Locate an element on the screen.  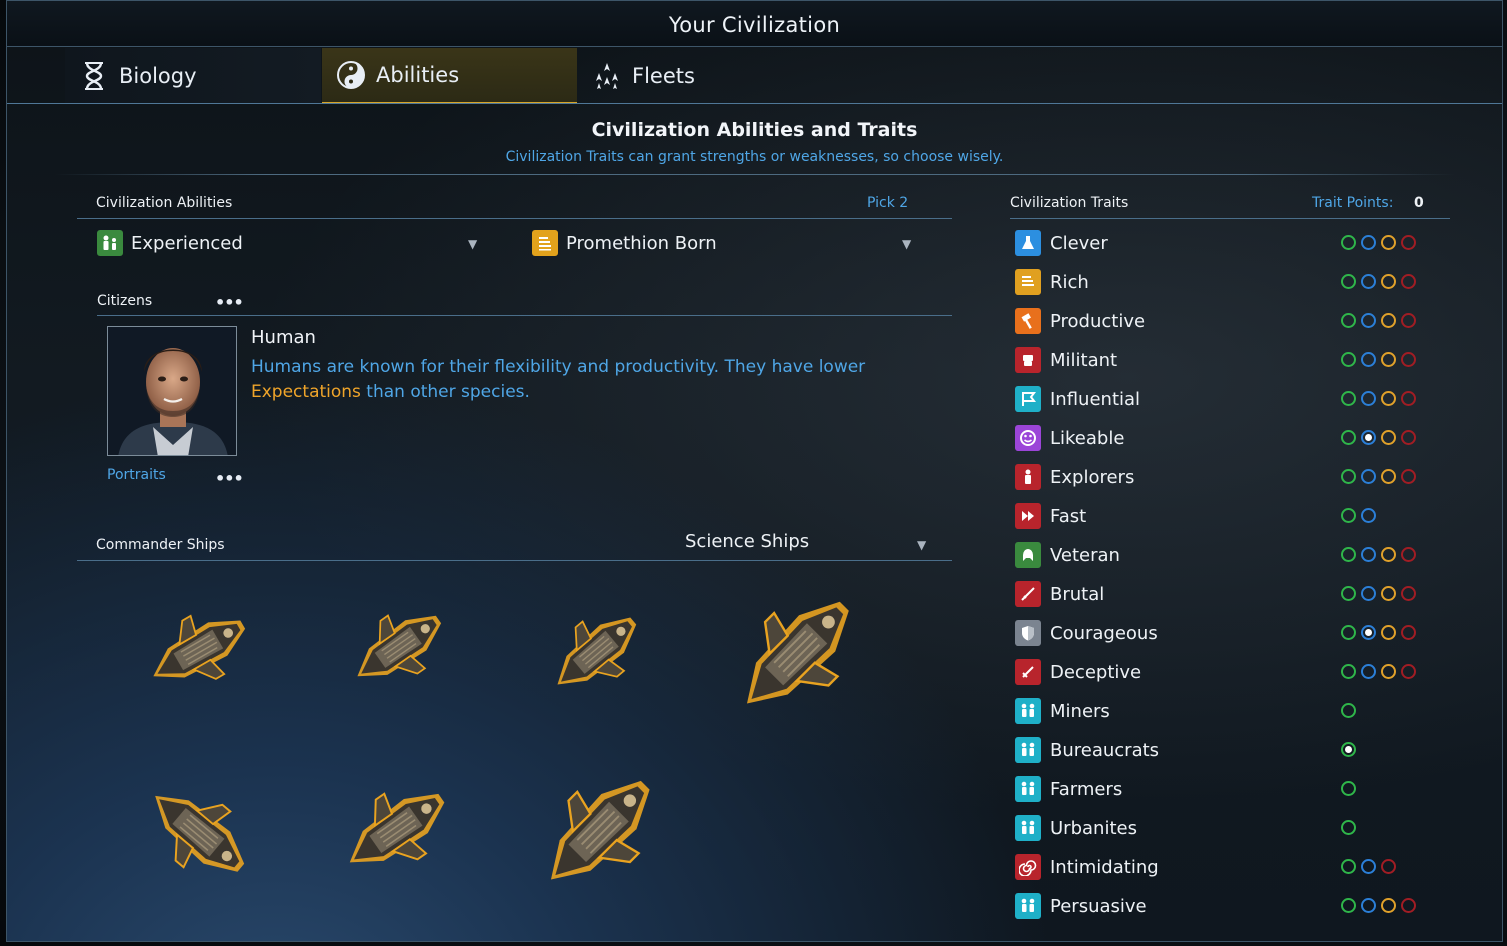
trait-row-brutal: Brutal is located at coordinates (1225, 594).